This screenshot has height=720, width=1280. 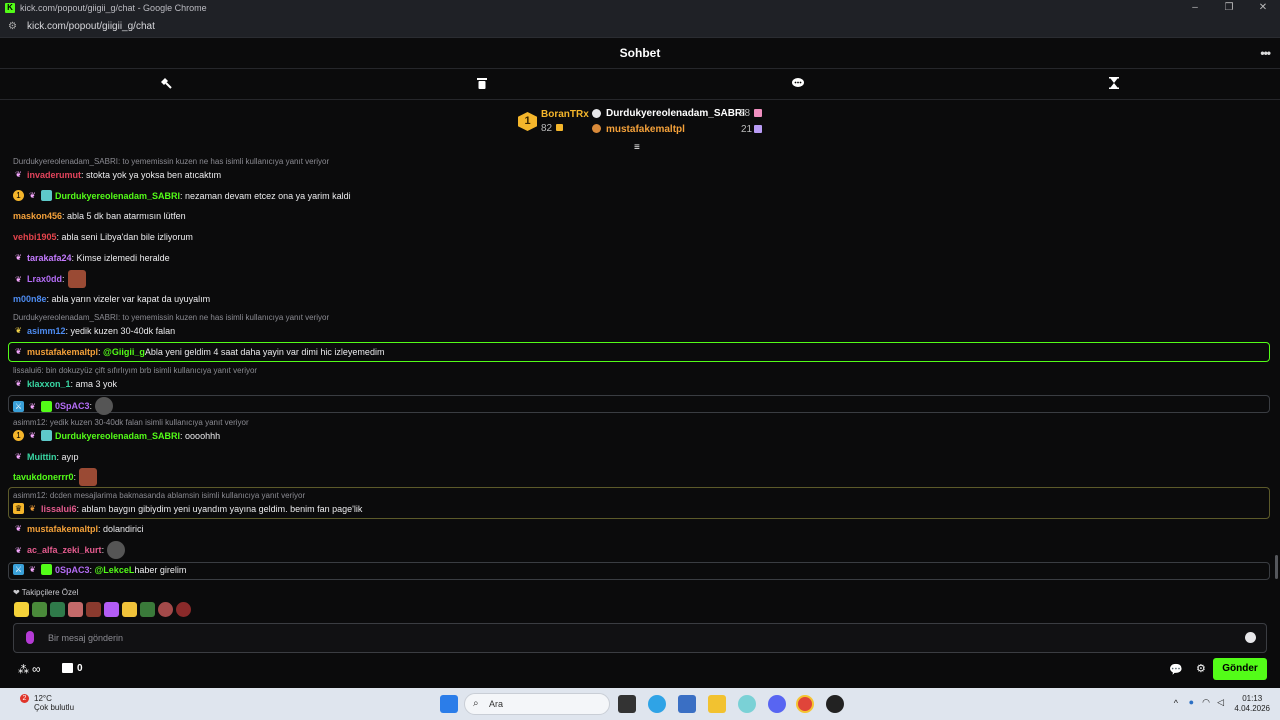 What do you see at coordinates (627, 704) in the screenshot?
I see `task-view-icon` at bounding box center [627, 704].